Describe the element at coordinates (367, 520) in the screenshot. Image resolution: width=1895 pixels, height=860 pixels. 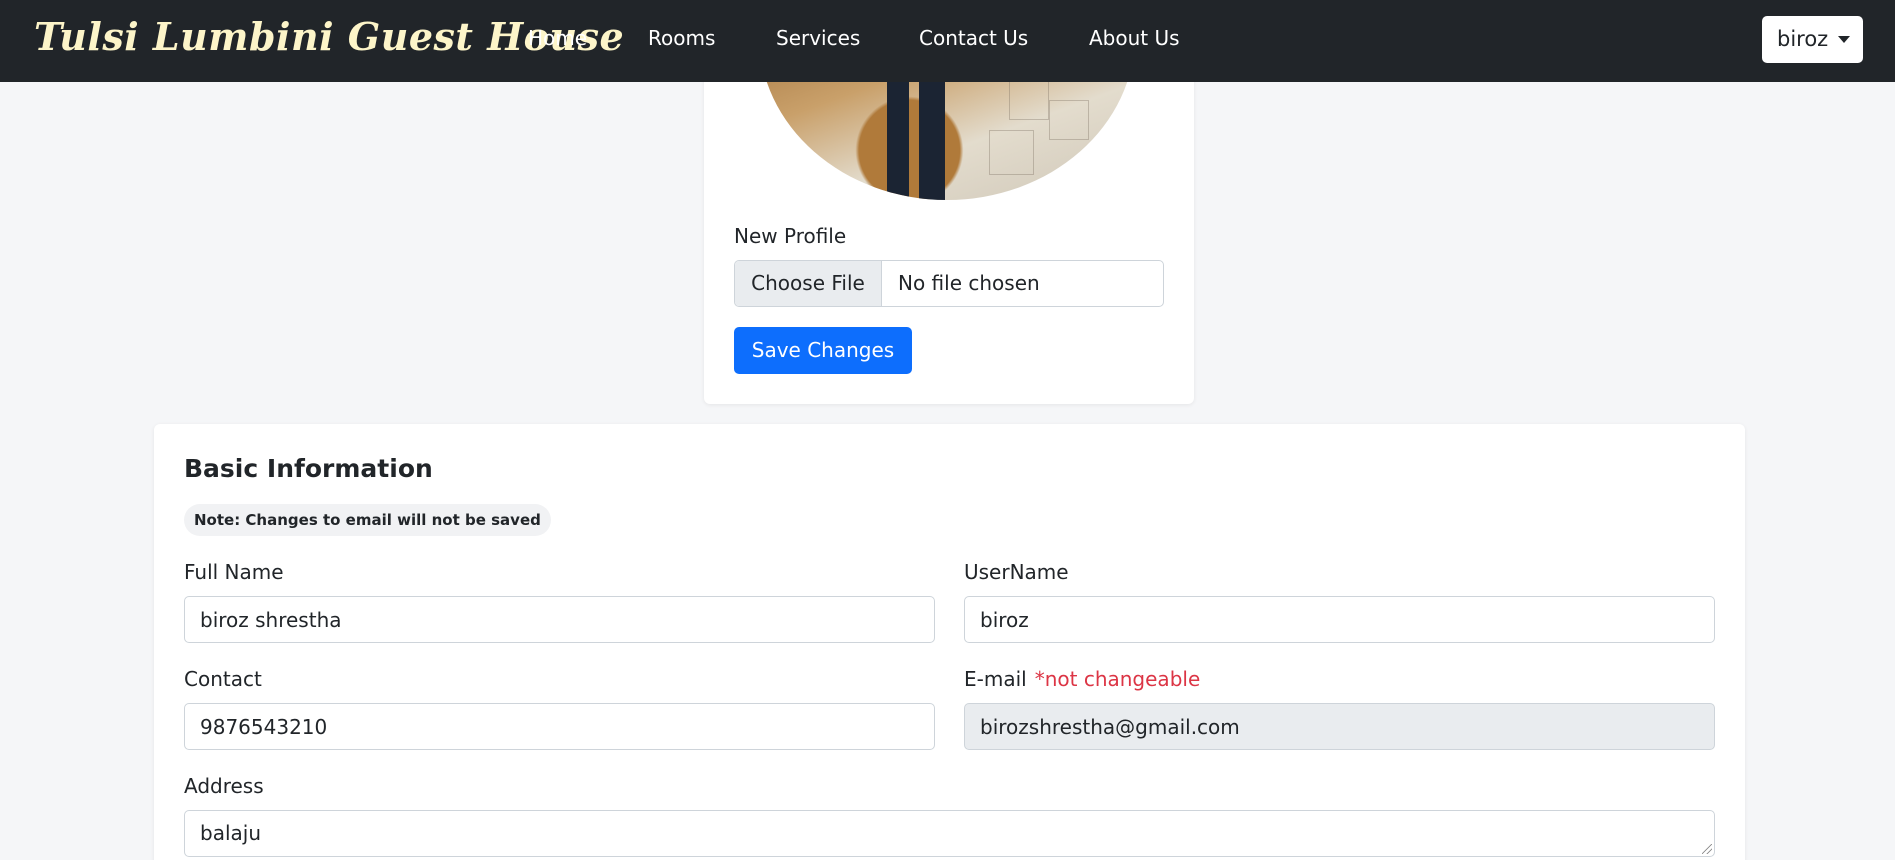
I see `email-note-badge: Note: Changes to email will not be saved` at that location.